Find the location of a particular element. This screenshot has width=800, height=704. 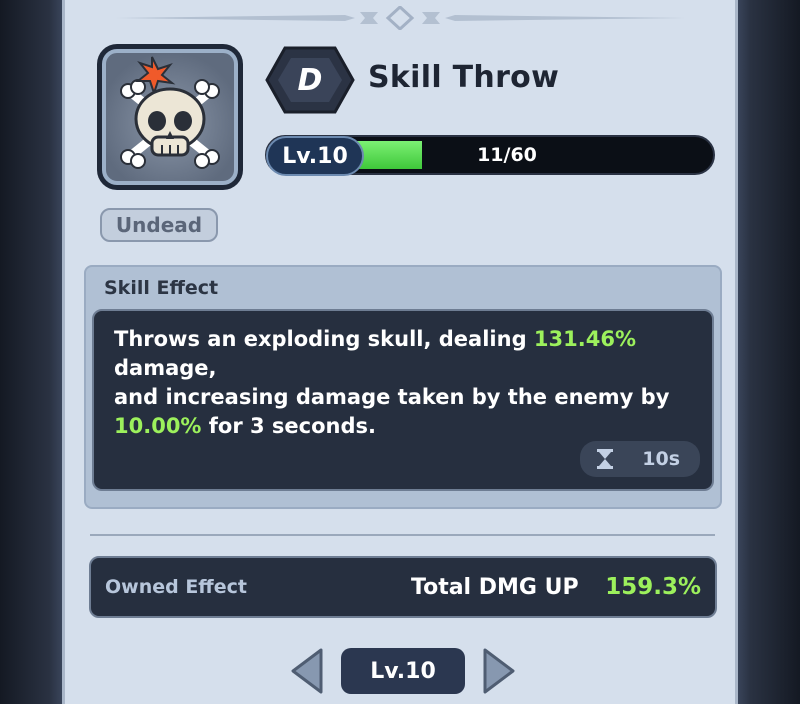

skill-icon-frame is located at coordinates (170, 117).